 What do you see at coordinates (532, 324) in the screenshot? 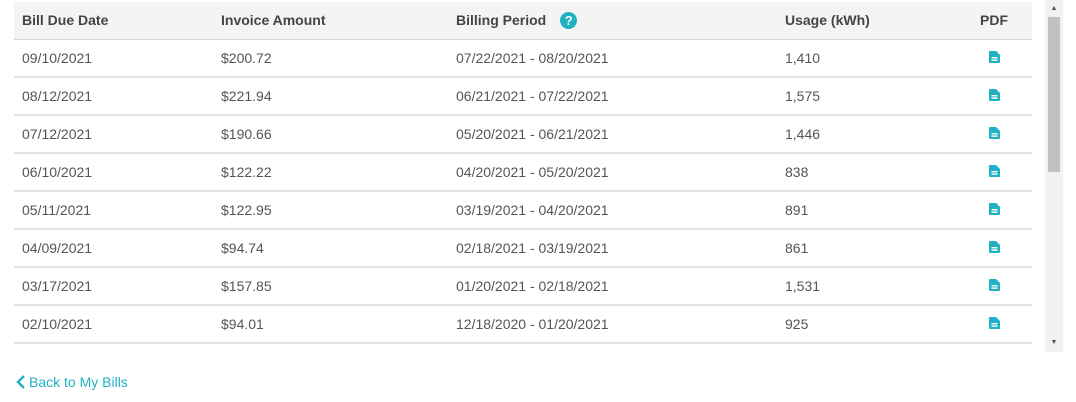
I see `cell-billing-period: 12/18/2020 - 01/20/2021` at bounding box center [532, 324].